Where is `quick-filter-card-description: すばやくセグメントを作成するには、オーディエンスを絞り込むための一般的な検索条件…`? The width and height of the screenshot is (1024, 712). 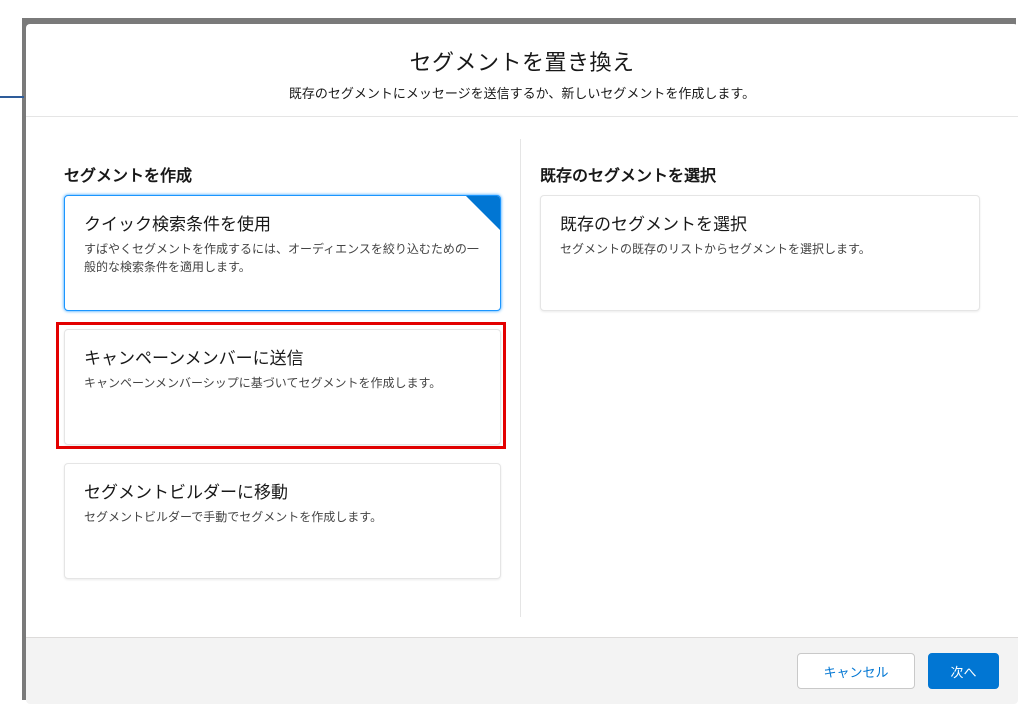
quick-filter-card-description: すばやくセグメントを作成するには、オーディエンスを絞り込むための一般的な検索条件… is located at coordinates (281, 258).